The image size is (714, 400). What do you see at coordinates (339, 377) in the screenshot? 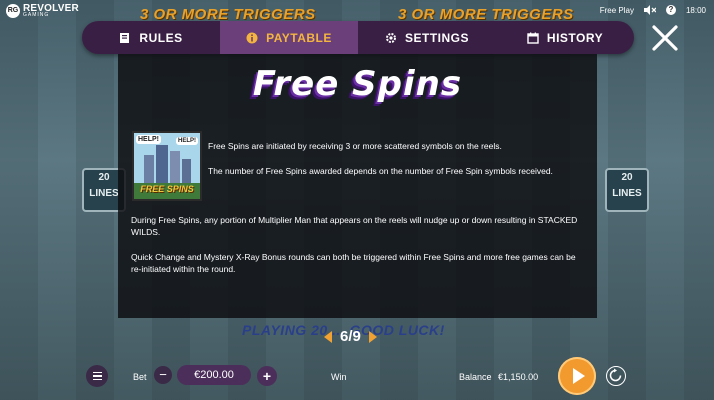
I see `win-label: Win` at bounding box center [339, 377].